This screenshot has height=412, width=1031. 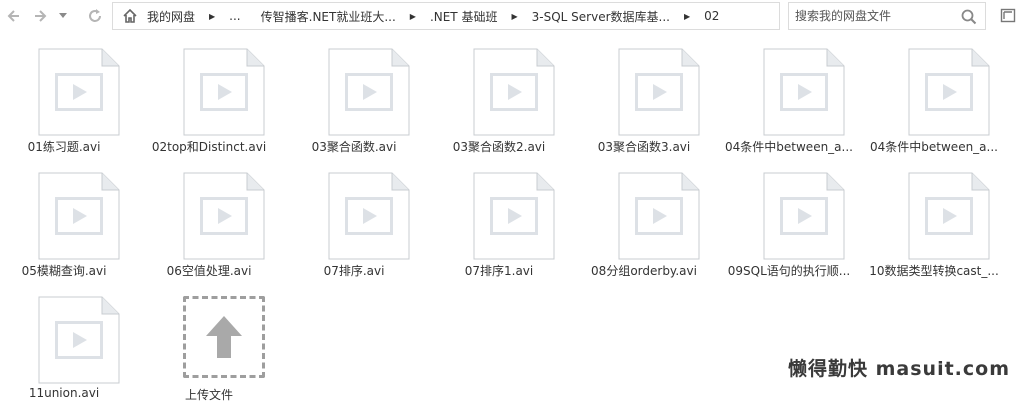 I want to click on file-item: 02top和Distinct.avi, so click(x=209, y=102).